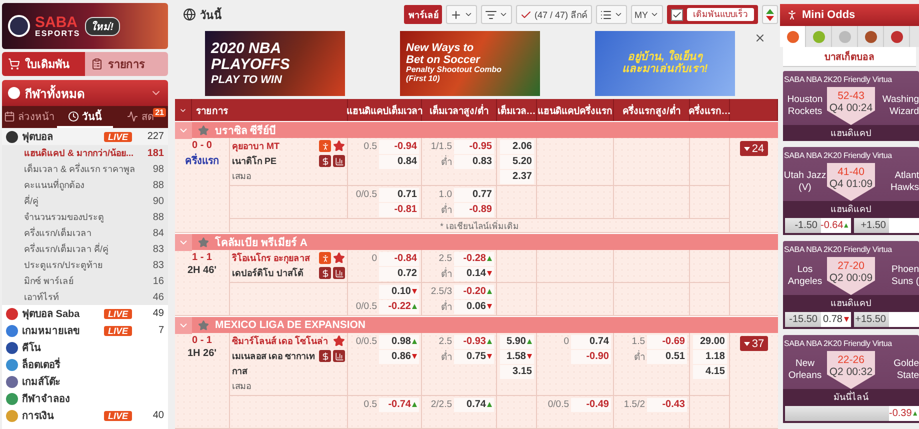  Describe the element at coordinates (399, 291) in the screenshot. I see `odds-value: 0.10` at that location.